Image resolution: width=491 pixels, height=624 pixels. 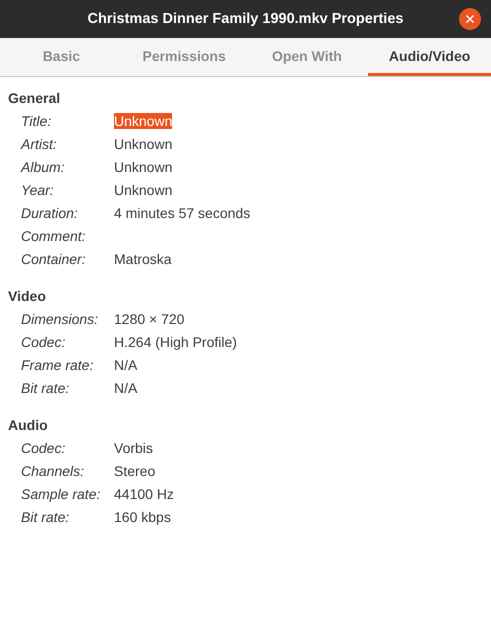 I want to click on property-value: Vorbis, so click(x=133, y=448).